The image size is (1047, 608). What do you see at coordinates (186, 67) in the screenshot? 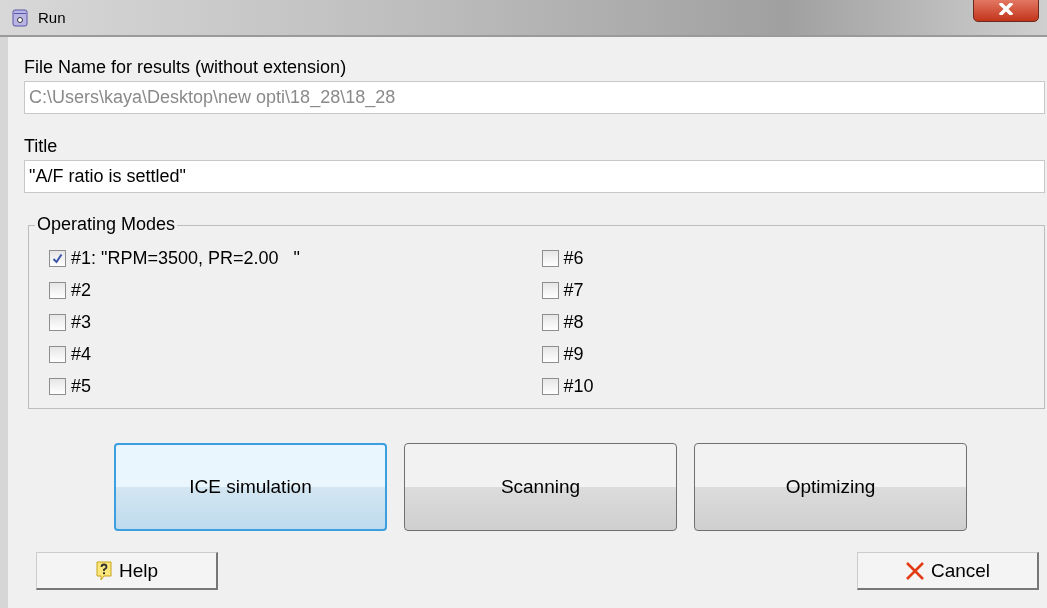
I see `field-label: File Name for results (without extension)` at bounding box center [186, 67].